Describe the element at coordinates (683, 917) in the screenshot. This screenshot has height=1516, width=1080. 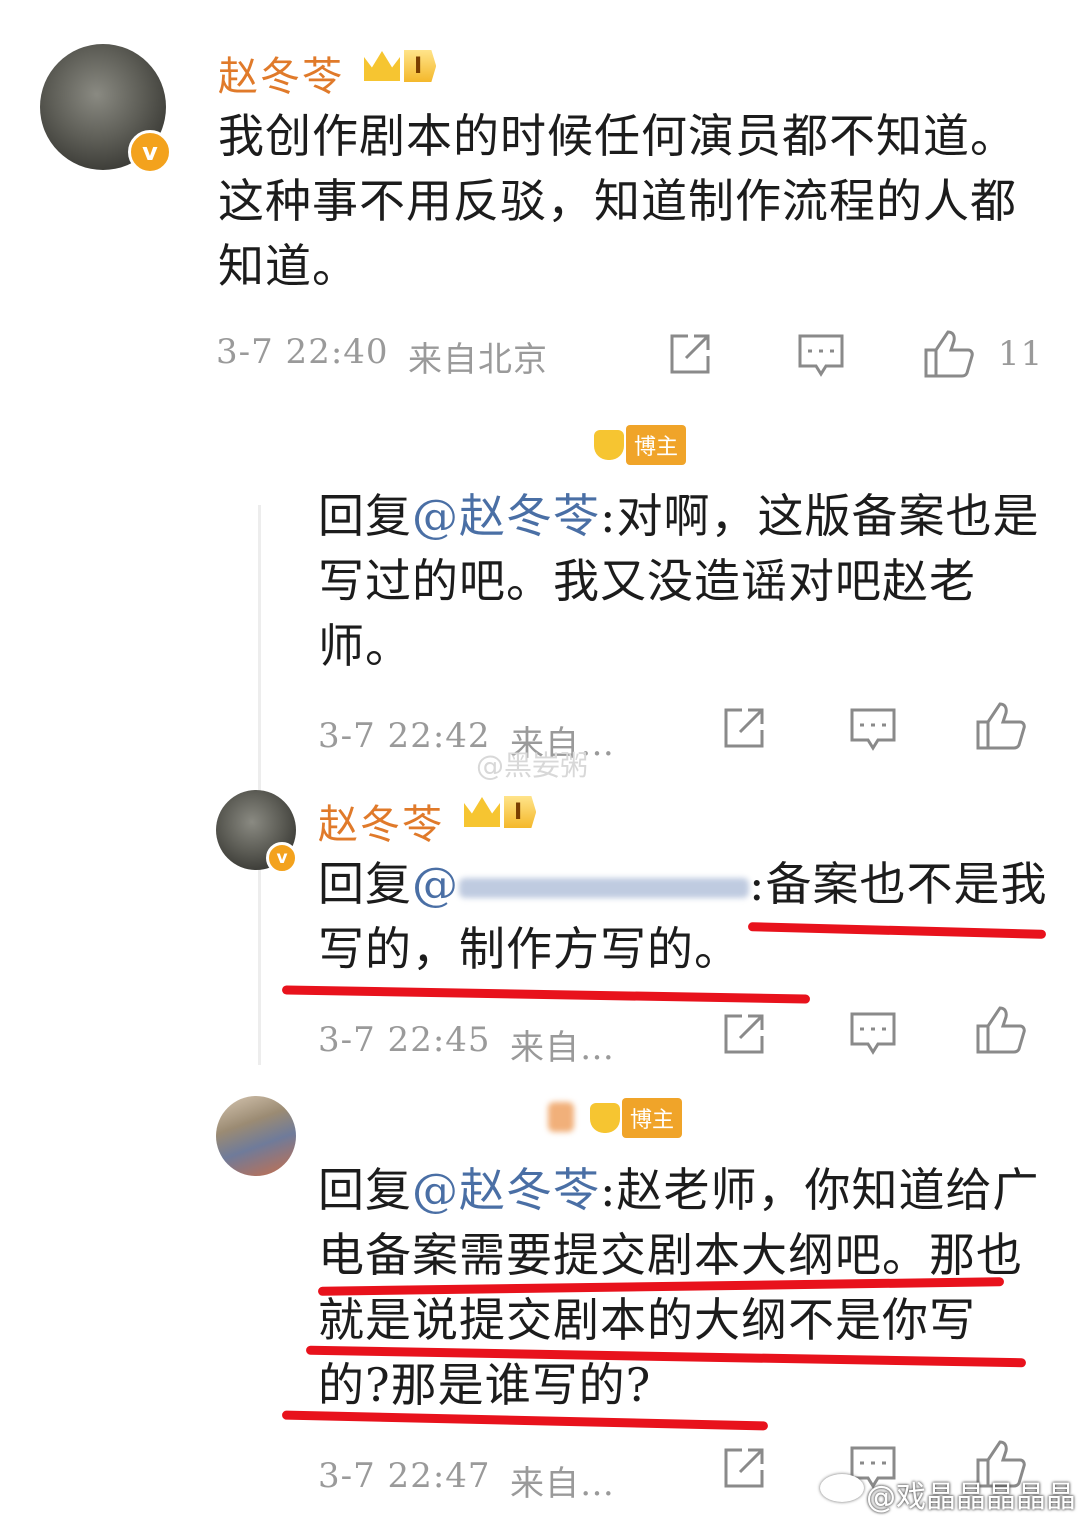
I see `comment-text: 回复@:备案也不是我写的，制作方写的。` at that location.